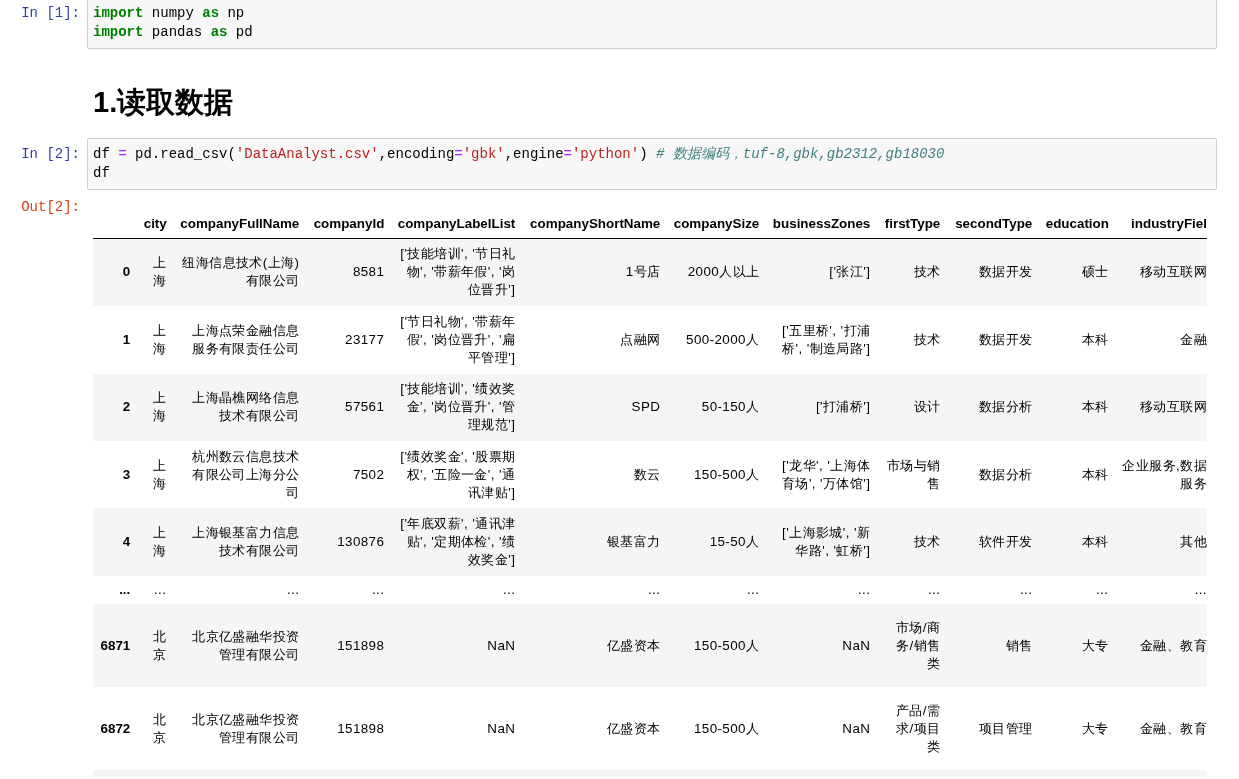  I want to click on output-prompt: Out[2]:, so click(50, 207).